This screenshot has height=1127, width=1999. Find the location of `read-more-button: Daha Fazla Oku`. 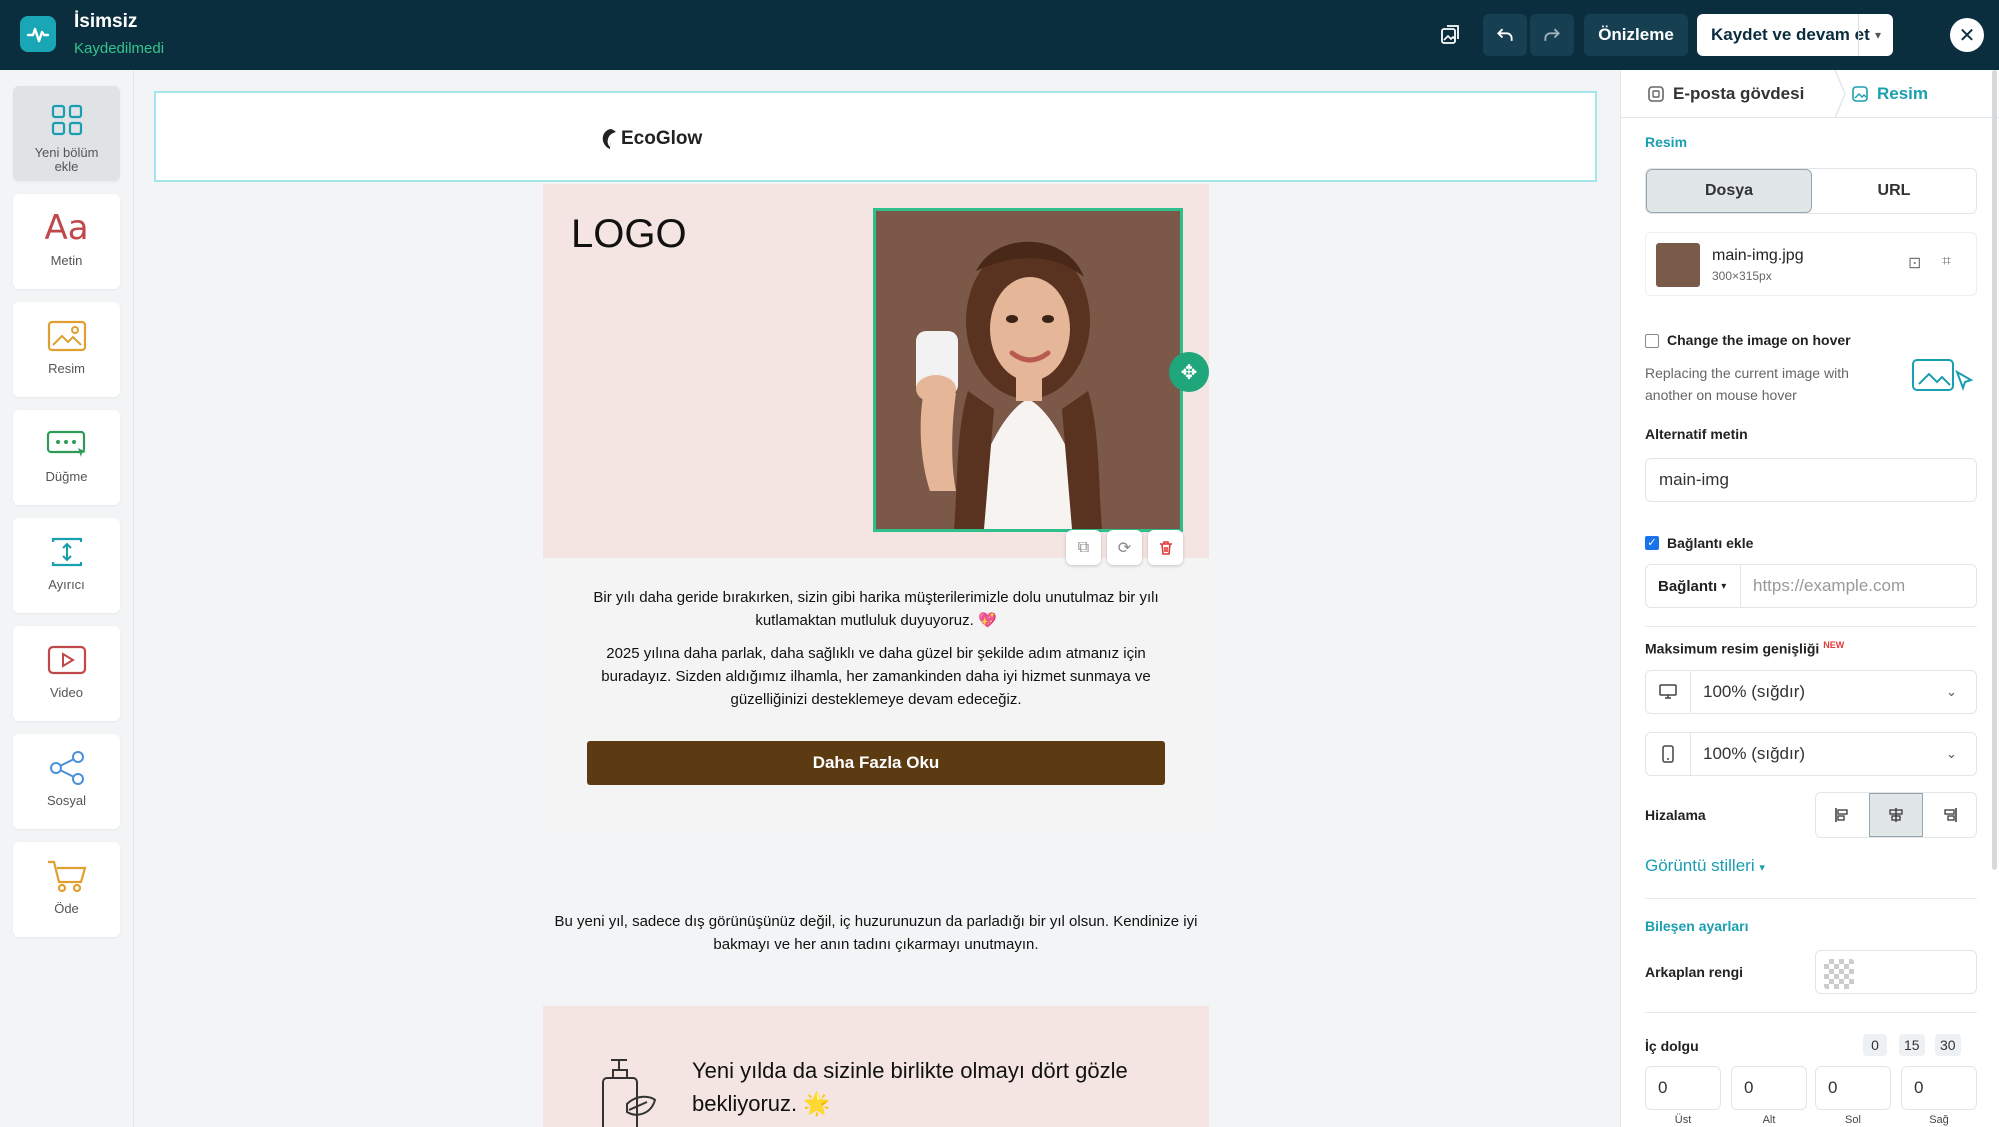

read-more-button: Daha Fazla Oku is located at coordinates (876, 763).